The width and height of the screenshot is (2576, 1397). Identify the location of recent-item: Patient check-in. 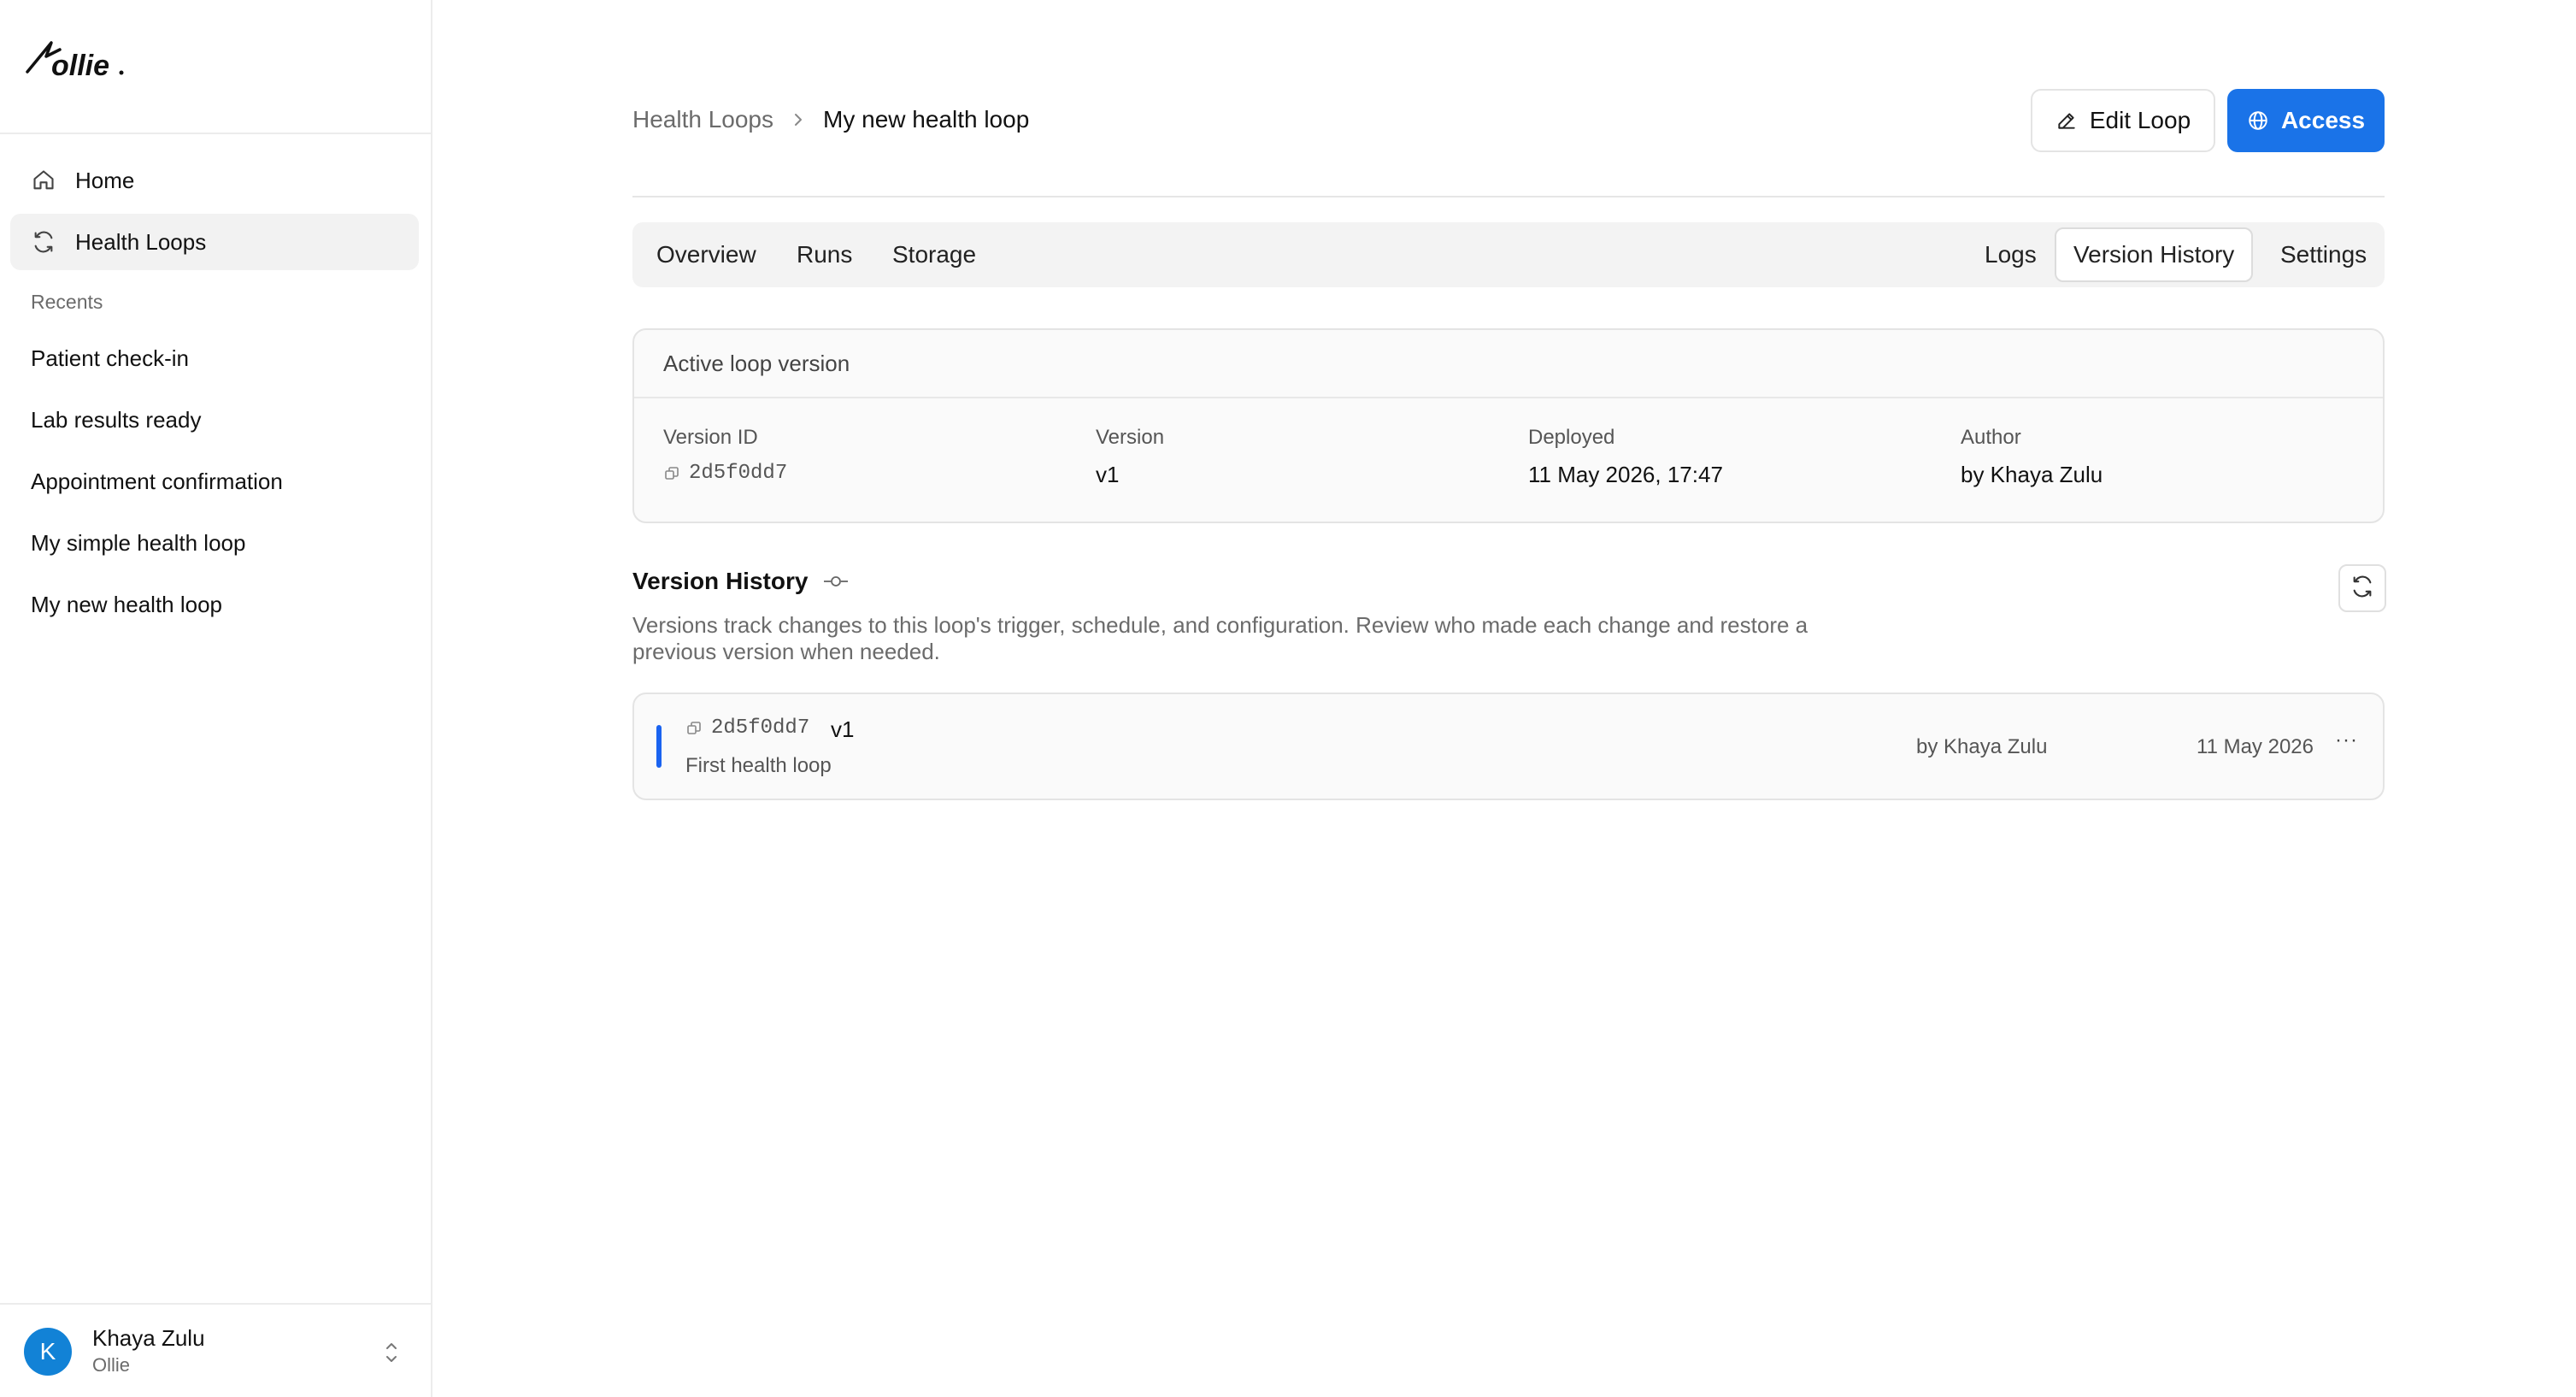
(110, 358).